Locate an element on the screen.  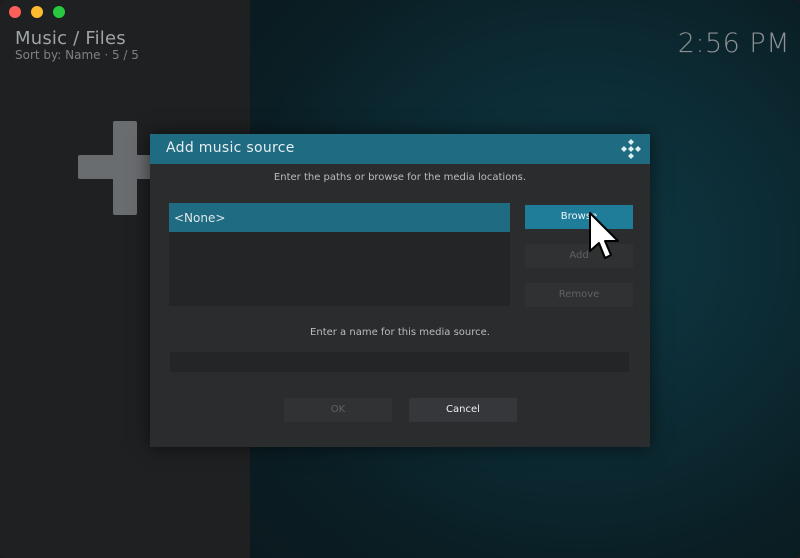
dialog-header: Add music source is located at coordinates (400, 149).